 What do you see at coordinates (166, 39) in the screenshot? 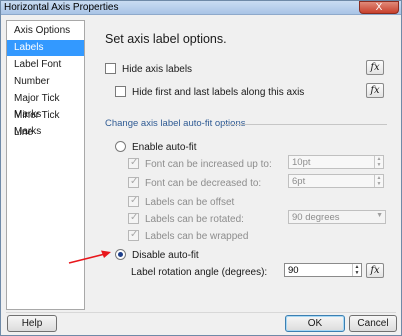
I see `page-heading: Set axis label options.` at bounding box center [166, 39].